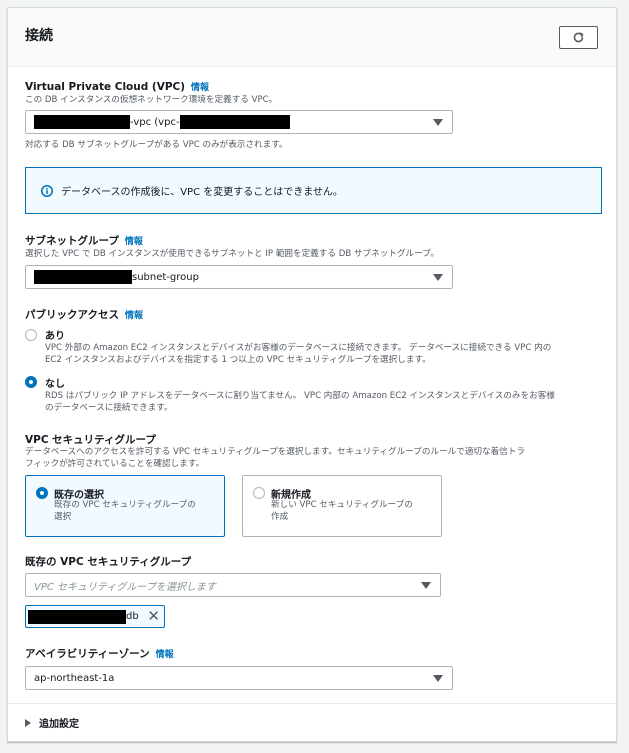  I want to click on tile-desc-line: 既存の VPC セキュリティグループの, so click(125, 505).